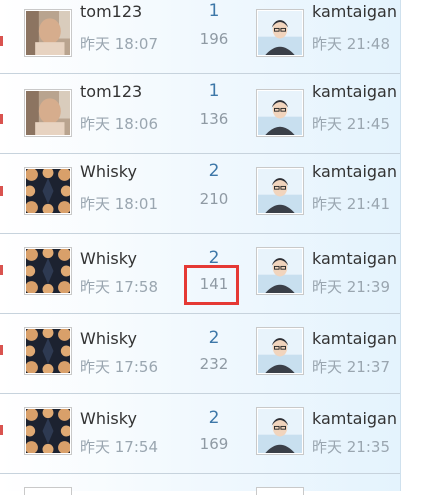 Image resolution: width=421 pixels, height=495 pixels. Describe the element at coordinates (400, 245) in the screenshot. I see `panel-border` at that location.